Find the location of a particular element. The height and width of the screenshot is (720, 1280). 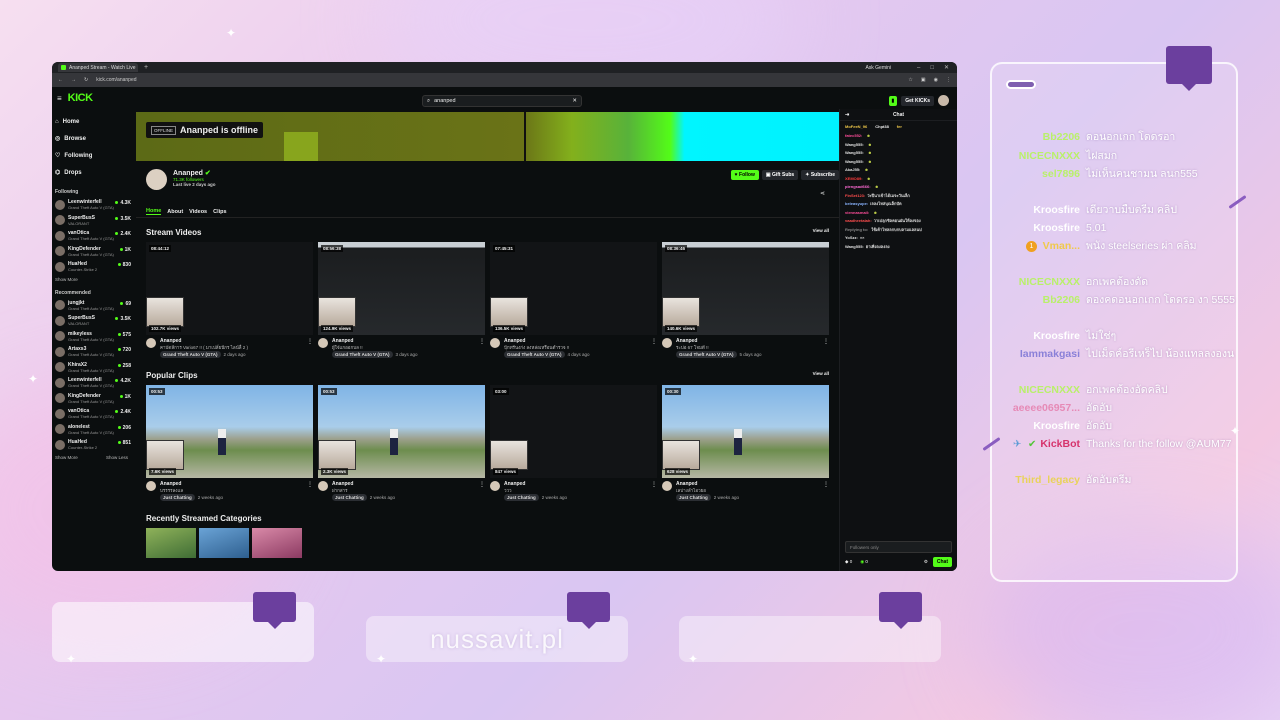

chat-input: Followers only is located at coordinates (898, 547).